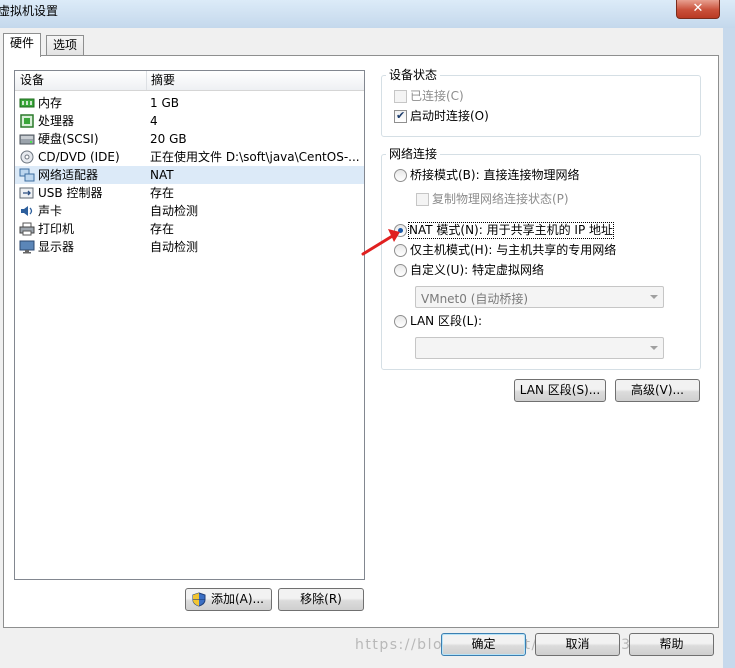 The height and width of the screenshot is (668, 735). What do you see at coordinates (255, 80) in the screenshot?
I see `column-summary: 摘要` at bounding box center [255, 80].